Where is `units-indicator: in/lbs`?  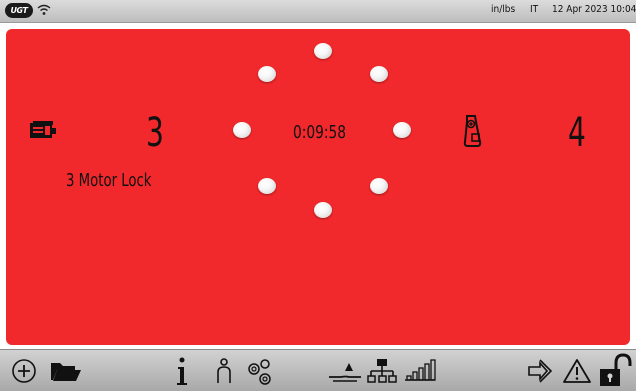 units-indicator: in/lbs is located at coordinates (503, 9).